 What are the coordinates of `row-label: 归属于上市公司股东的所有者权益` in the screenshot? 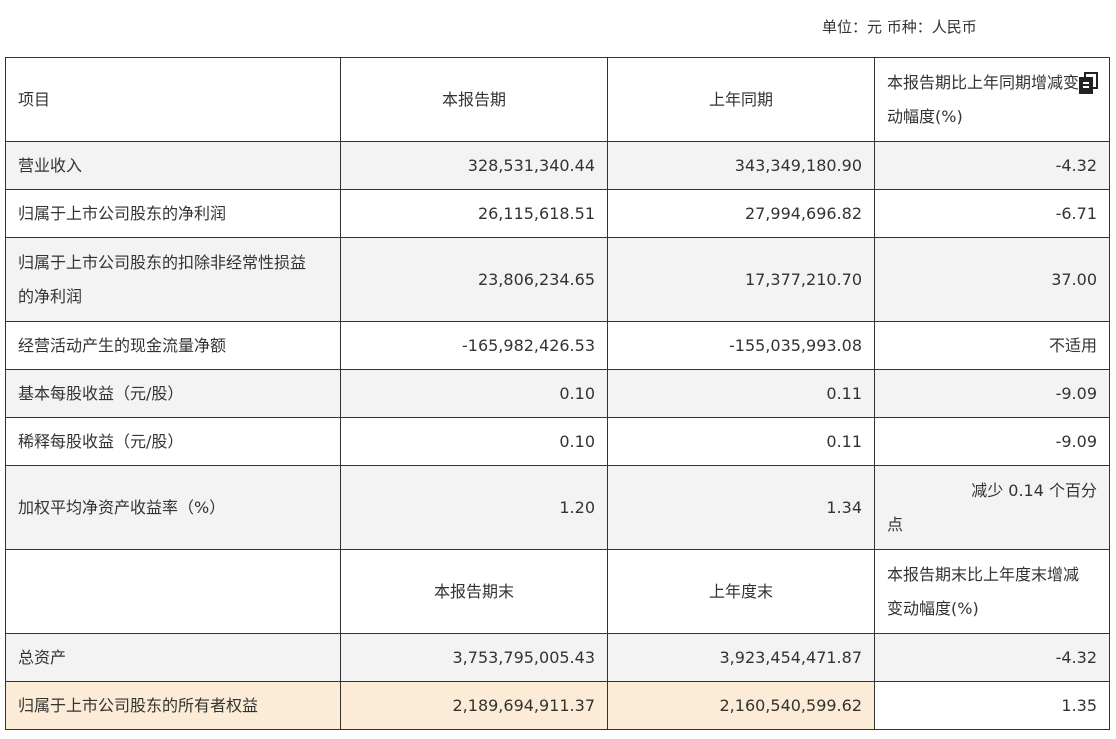 It's located at (173, 705).